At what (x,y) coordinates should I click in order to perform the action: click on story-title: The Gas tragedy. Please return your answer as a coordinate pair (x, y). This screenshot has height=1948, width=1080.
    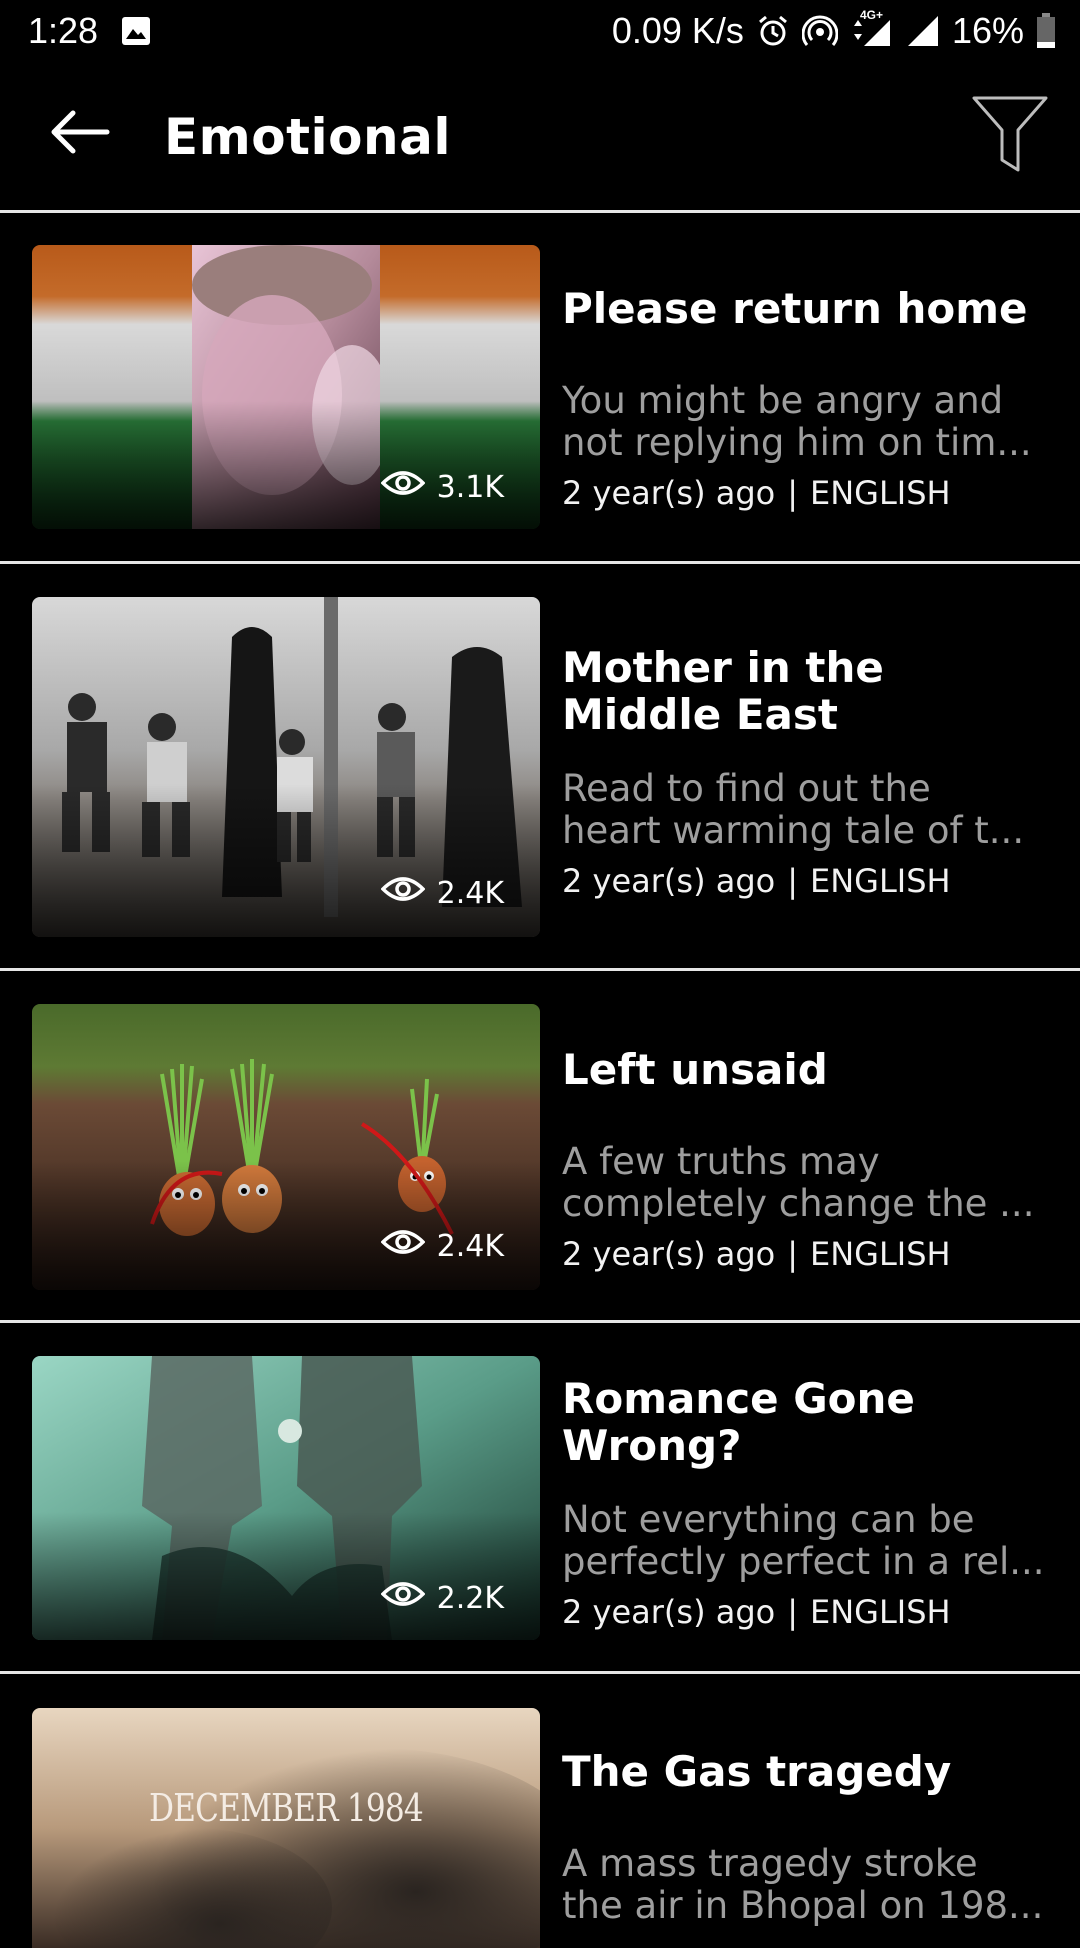
    Looking at the image, I should click on (812, 1771).